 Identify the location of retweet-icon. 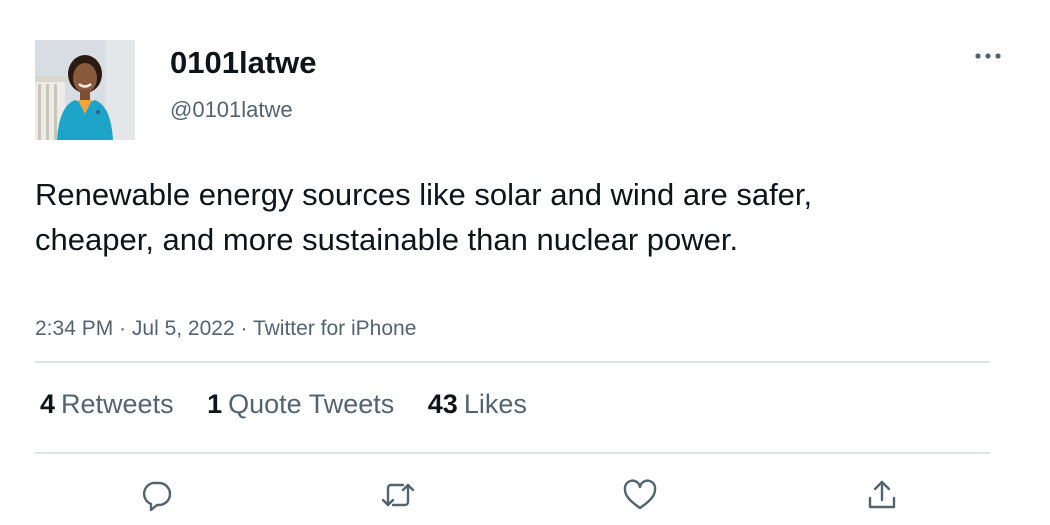
(398, 495).